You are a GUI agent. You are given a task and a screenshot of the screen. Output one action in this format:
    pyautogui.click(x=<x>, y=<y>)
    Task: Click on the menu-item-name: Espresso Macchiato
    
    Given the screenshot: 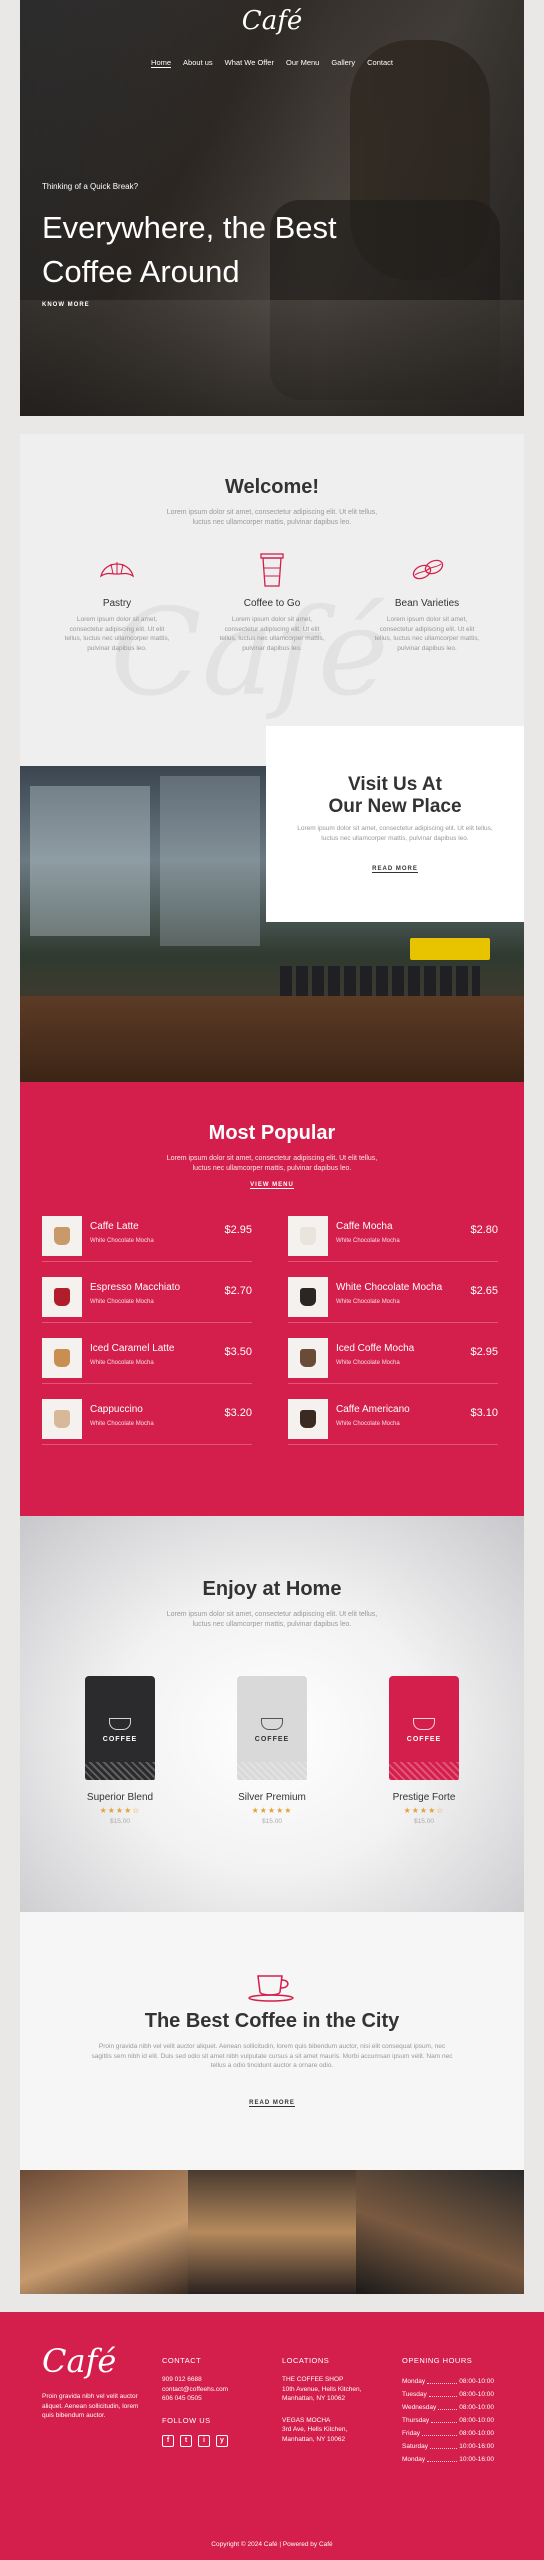 What is the action you would take?
    pyautogui.click(x=135, y=1287)
    